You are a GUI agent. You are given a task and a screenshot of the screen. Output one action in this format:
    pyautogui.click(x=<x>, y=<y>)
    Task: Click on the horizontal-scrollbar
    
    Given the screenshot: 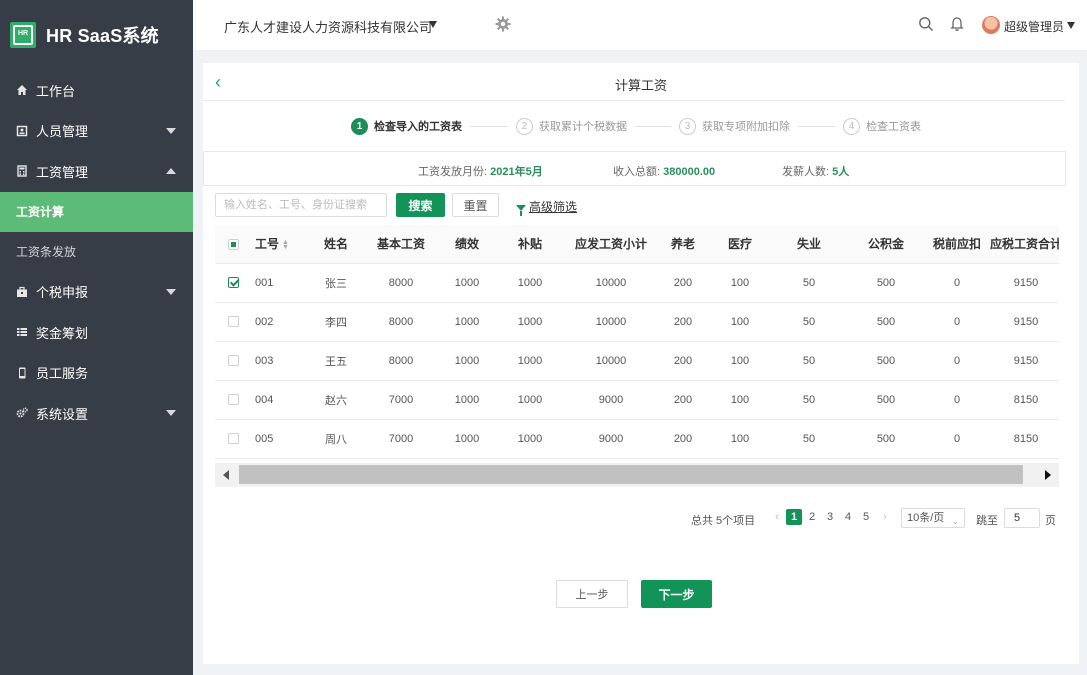 What is the action you would take?
    pyautogui.click(x=637, y=475)
    